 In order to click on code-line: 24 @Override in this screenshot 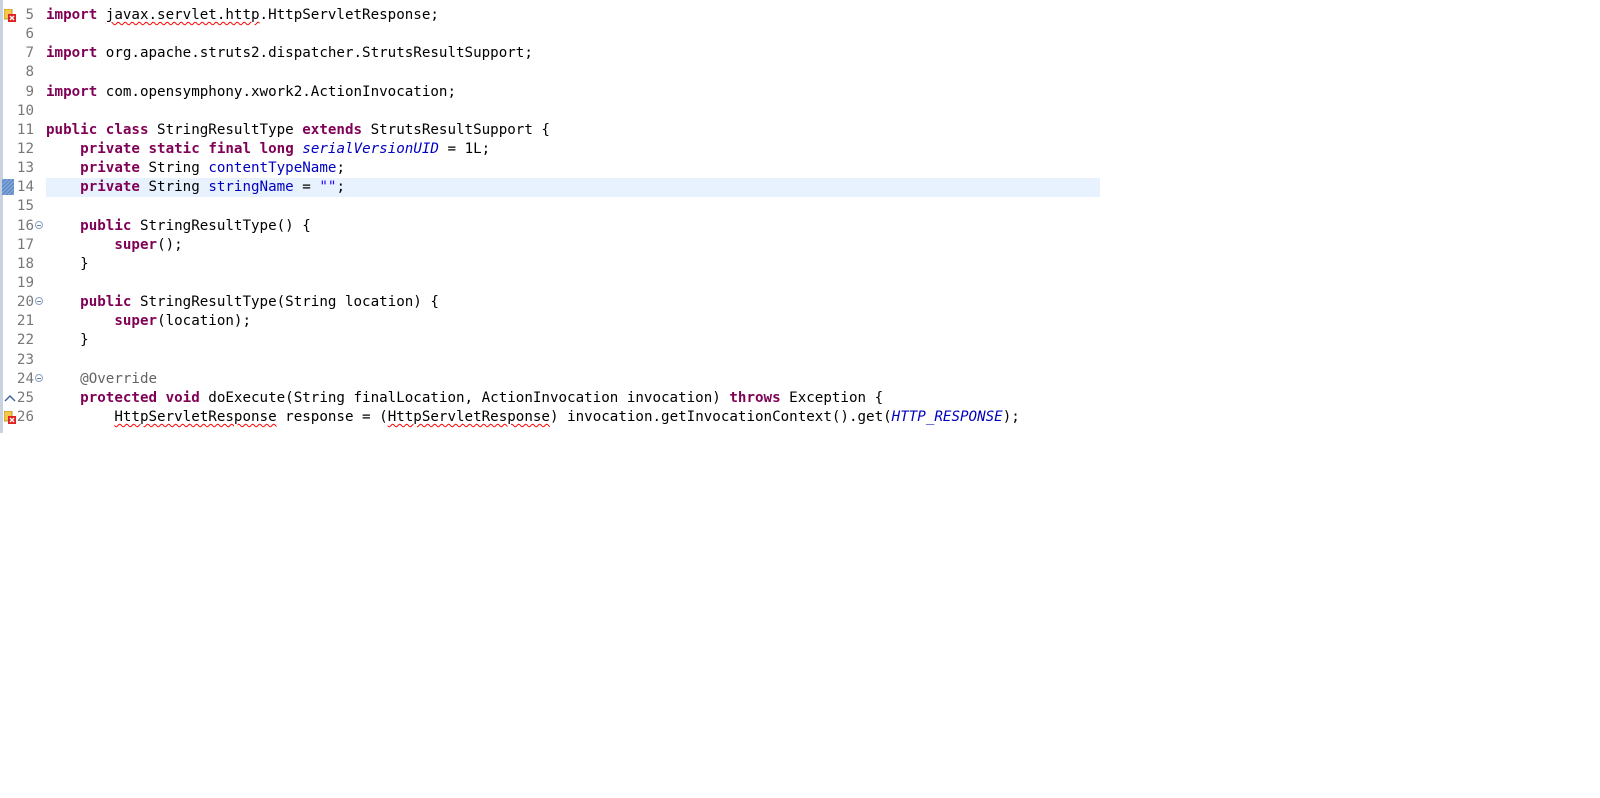, I will do `click(550, 379)`.